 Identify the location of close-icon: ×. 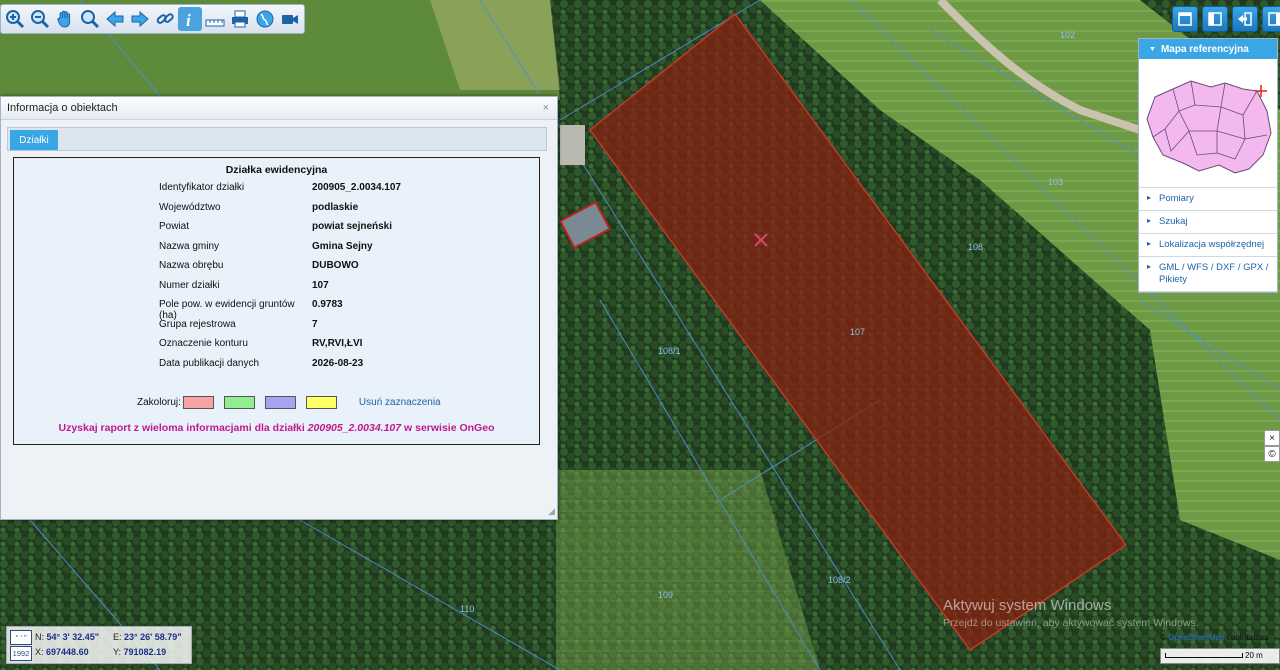
(546, 108).